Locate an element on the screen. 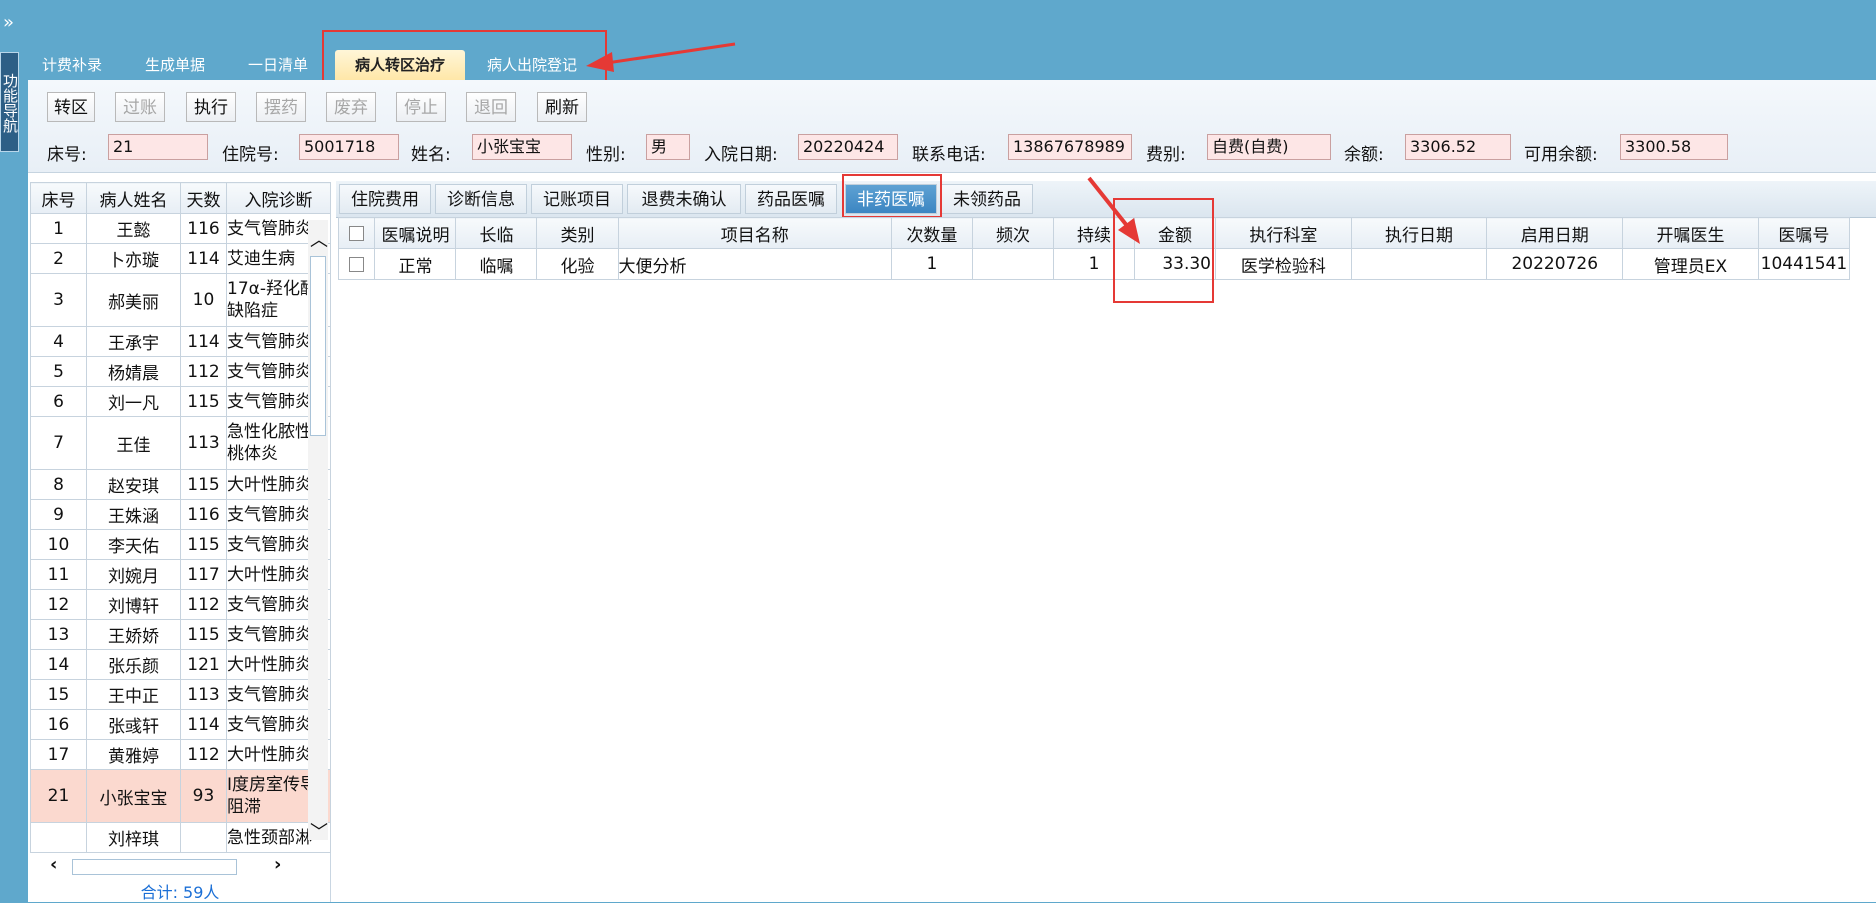  patient-row: 14 张乐颜 121 大叶性肺炎 is located at coordinates (180, 664).